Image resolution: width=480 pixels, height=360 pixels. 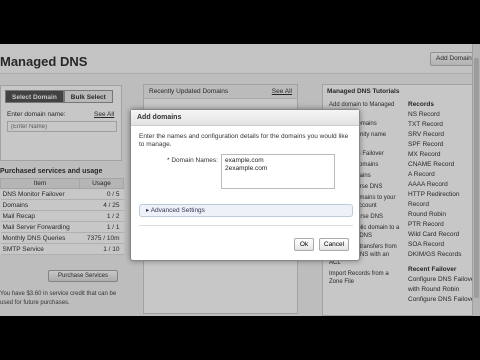 What do you see at coordinates (246, 210) in the screenshot?
I see `advanced-settings-toggle: ▸ Advanced Settings` at bounding box center [246, 210].